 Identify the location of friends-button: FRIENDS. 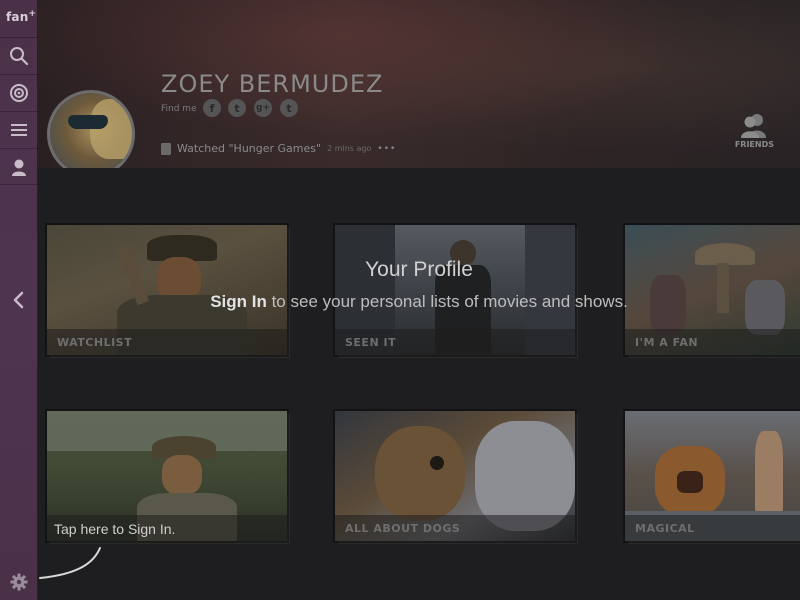
(754, 130).